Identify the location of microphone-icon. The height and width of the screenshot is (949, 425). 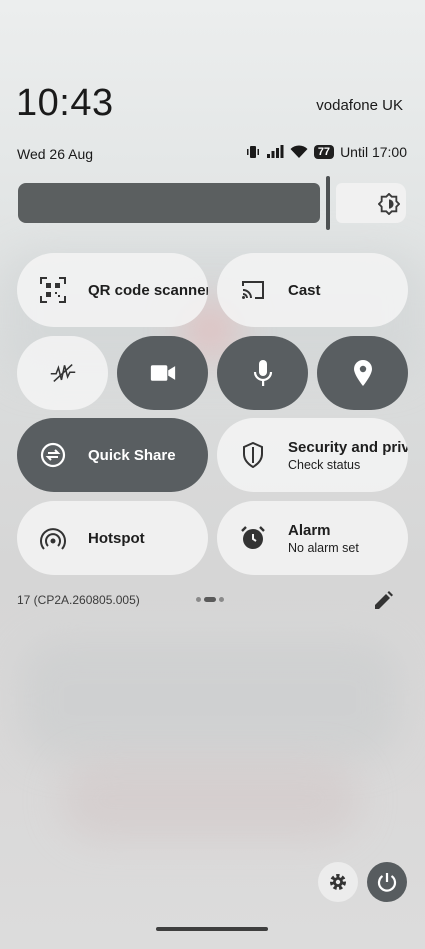
(263, 373).